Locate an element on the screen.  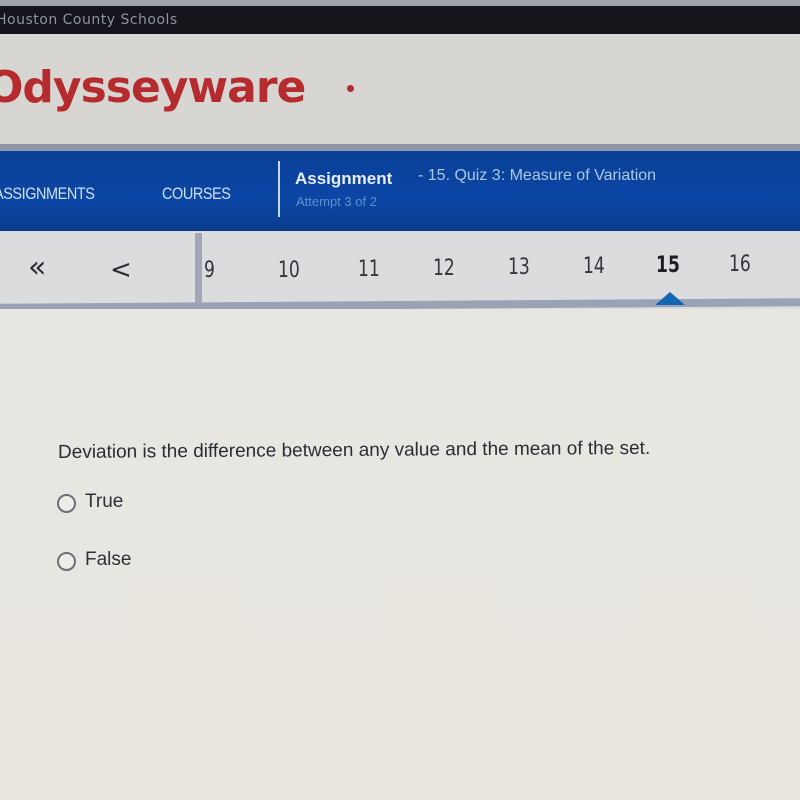
radio-false is located at coordinates (66, 561).